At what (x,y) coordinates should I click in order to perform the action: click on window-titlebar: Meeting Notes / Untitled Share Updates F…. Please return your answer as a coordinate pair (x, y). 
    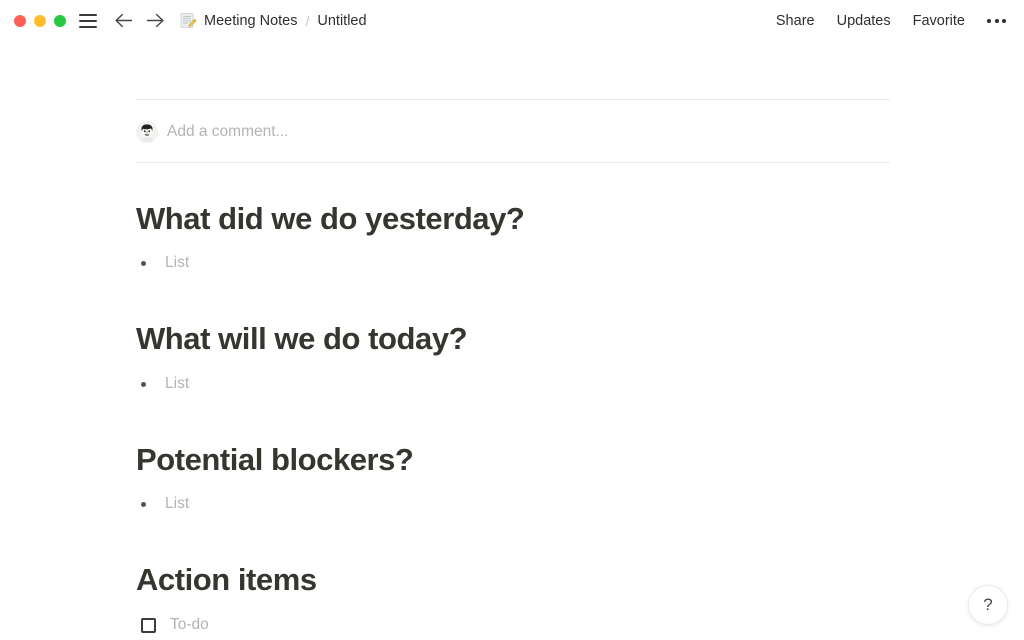
    Looking at the image, I should click on (512, 20).